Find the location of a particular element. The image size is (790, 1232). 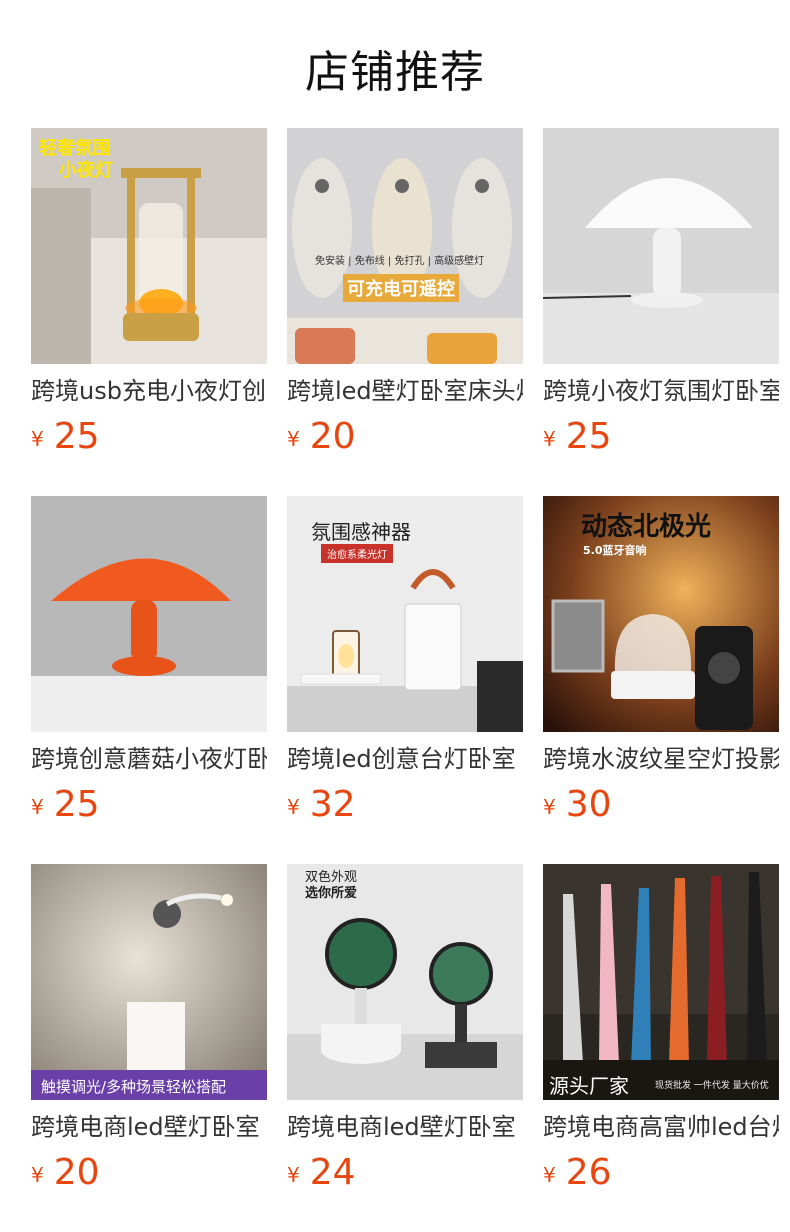

product-card: 氛围感神器 治愈系柔光灯 跨境led创意台灯卧室 ¥32 is located at coordinates (405, 680).